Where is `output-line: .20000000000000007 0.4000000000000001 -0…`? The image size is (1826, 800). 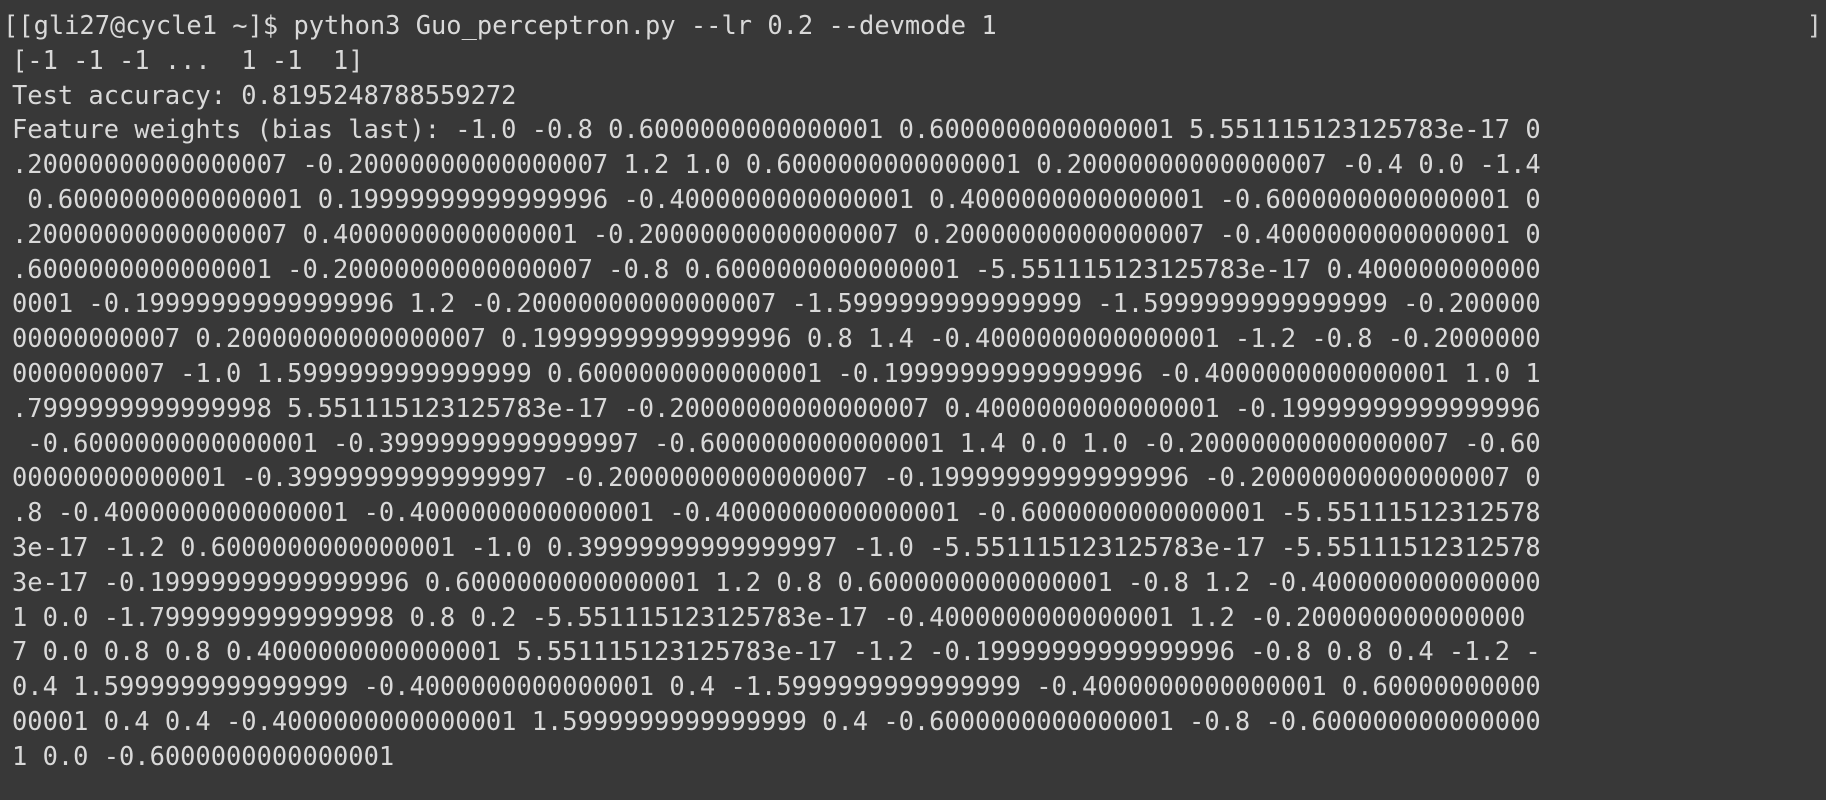 output-line: .20000000000000007 0.4000000000000001 -0… is located at coordinates (776, 233).